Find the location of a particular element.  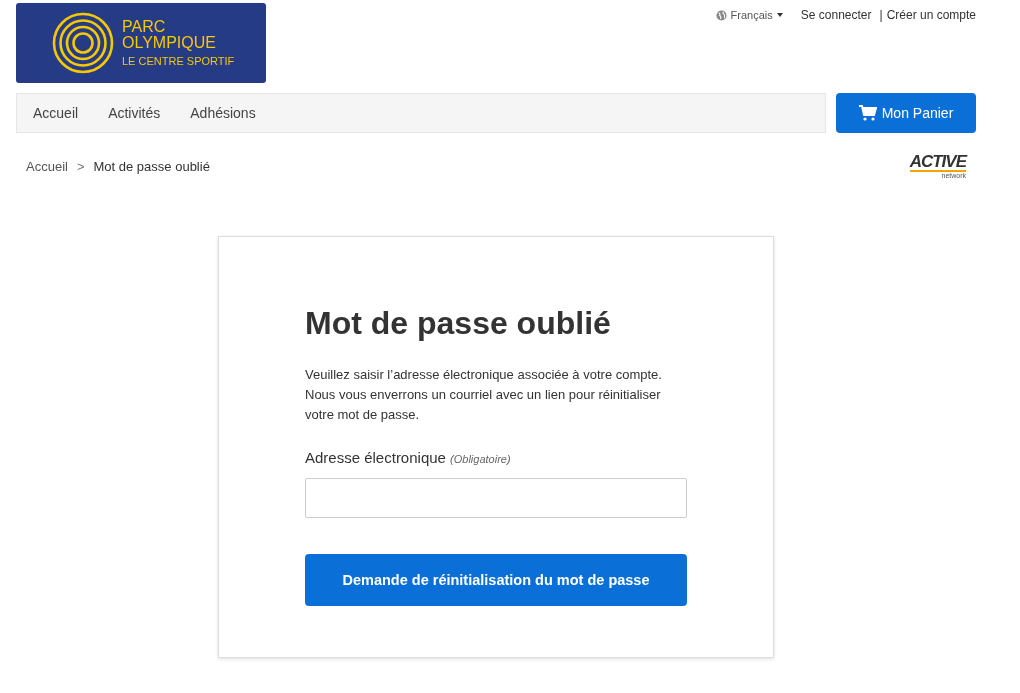

description-text: Veuillez saisir l’adresse électronique associée à votre compte. Nous vous enverrons un courriel avec un lien pour réinitialiser votre mot de passe. is located at coordinates (484, 395).